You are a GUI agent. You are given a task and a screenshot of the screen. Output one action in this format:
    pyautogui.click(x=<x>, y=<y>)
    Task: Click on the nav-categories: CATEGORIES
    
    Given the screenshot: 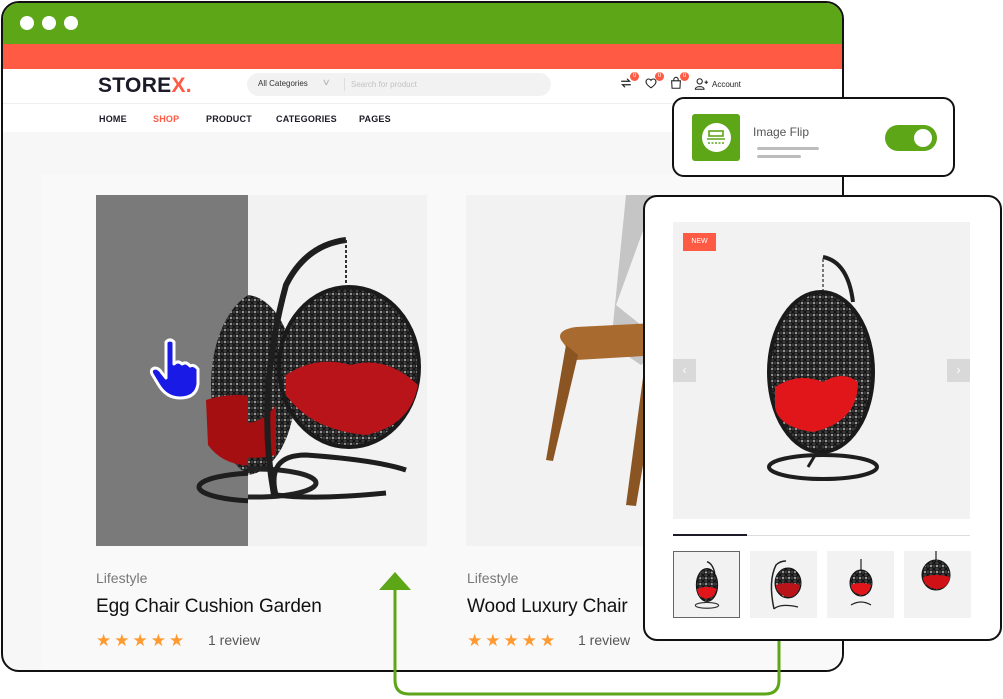 What is the action you would take?
    pyautogui.click(x=306, y=119)
    